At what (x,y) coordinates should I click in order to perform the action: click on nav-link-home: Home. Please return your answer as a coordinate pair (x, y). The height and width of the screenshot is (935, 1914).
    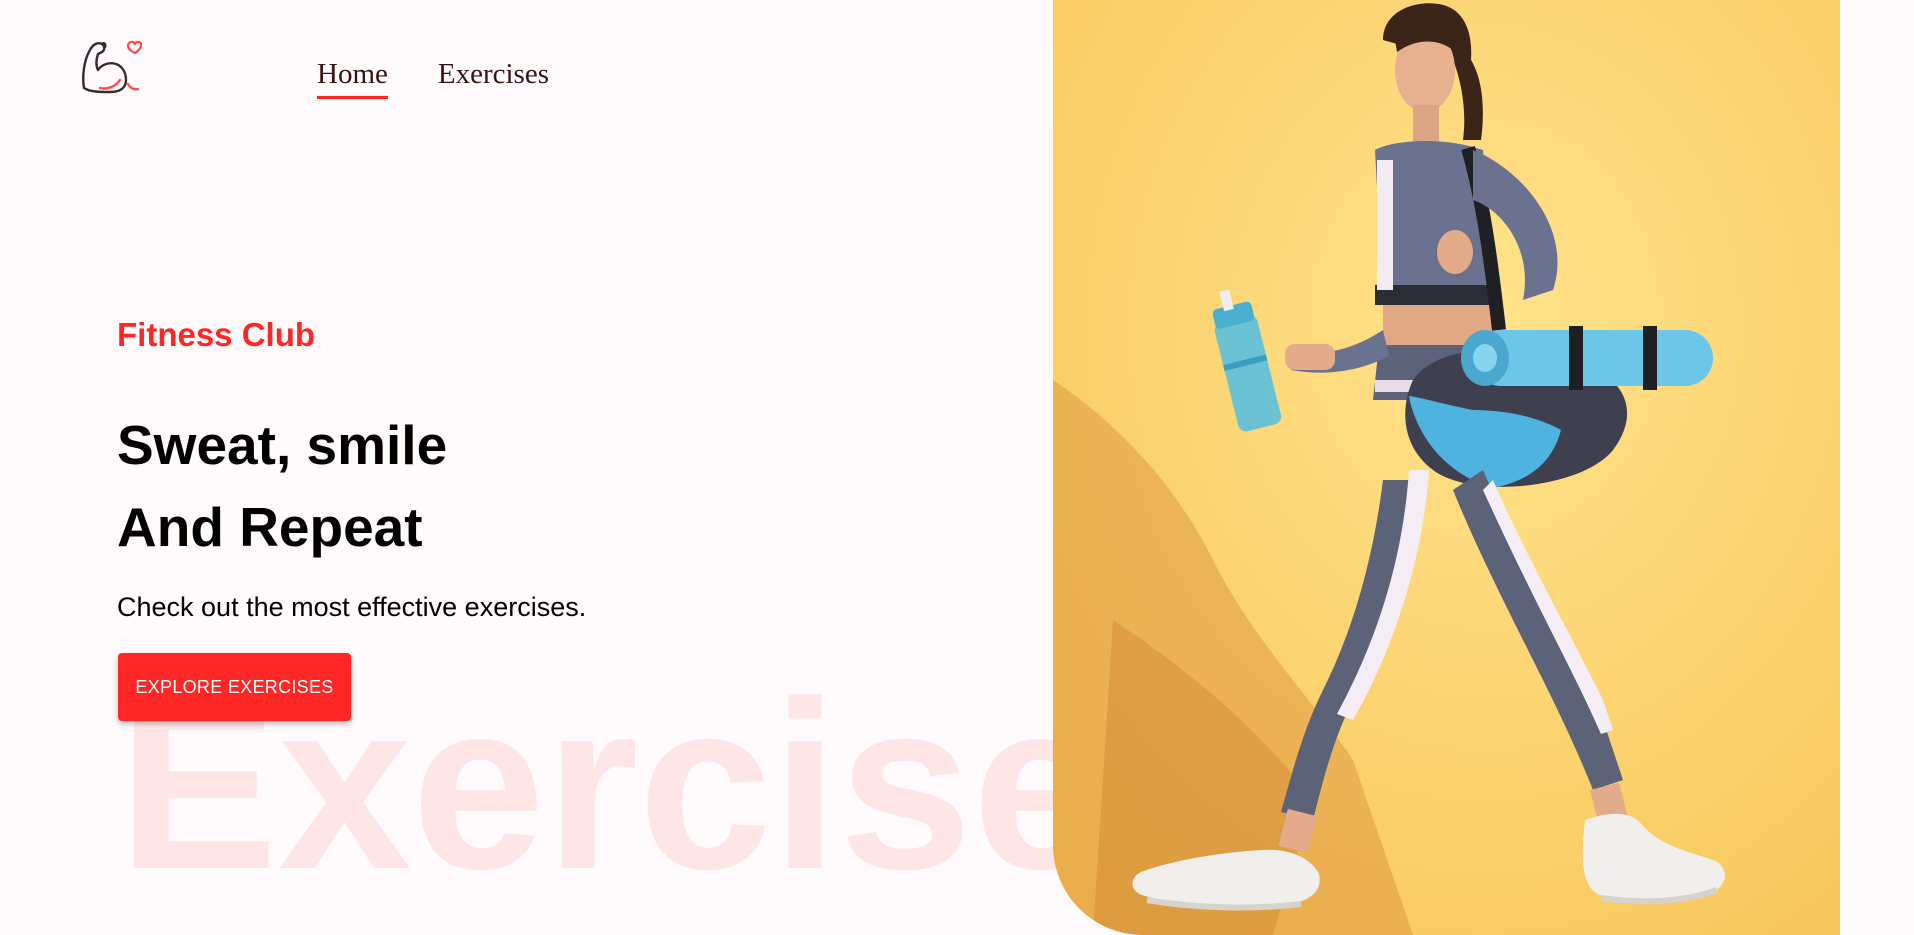
    Looking at the image, I should click on (352, 79).